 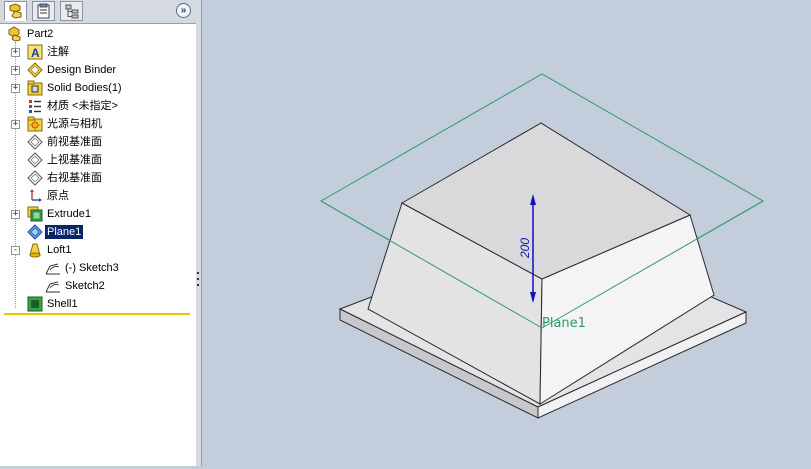 What do you see at coordinates (525, 248) in the screenshot?
I see `dimension-value: 200` at bounding box center [525, 248].